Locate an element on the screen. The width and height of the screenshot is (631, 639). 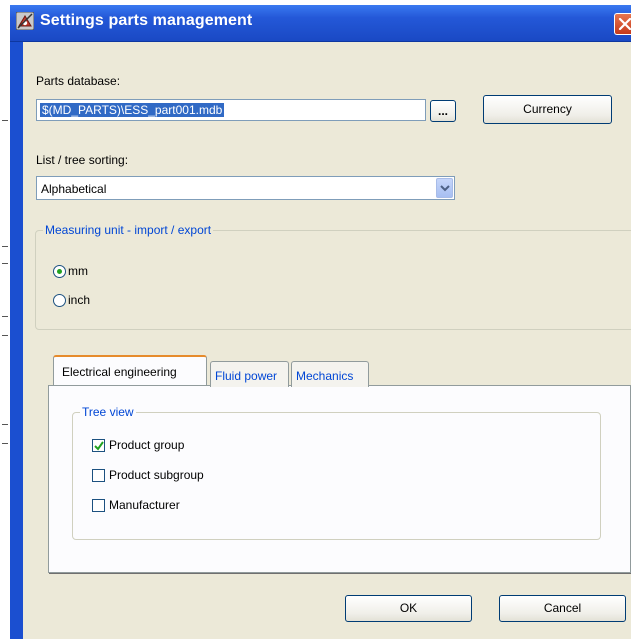
cancel-label: Cancel is located at coordinates (562, 608).